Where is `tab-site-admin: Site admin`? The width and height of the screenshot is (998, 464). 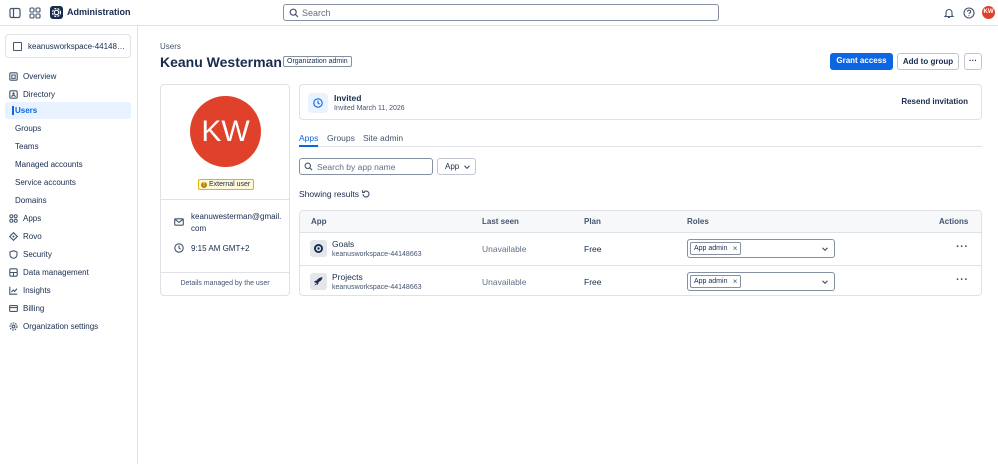 tab-site-admin: Site admin is located at coordinates (383, 140).